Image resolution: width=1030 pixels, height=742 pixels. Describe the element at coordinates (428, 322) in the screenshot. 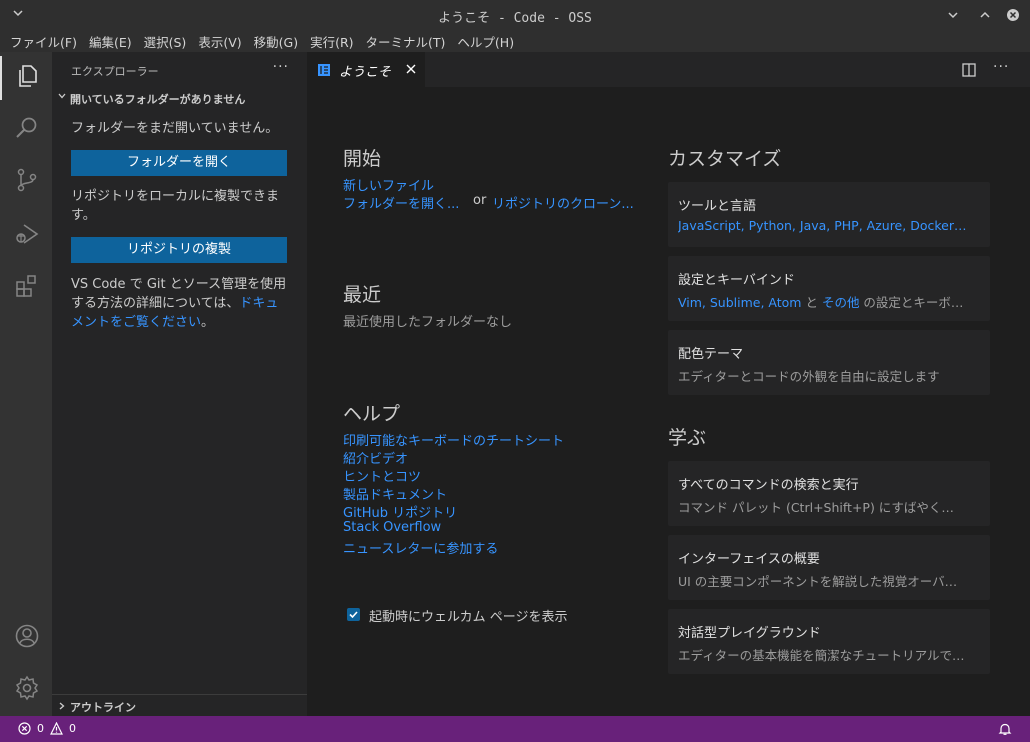

I see `recent-empty-text: 最近使用したフォルダーなし` at that location.